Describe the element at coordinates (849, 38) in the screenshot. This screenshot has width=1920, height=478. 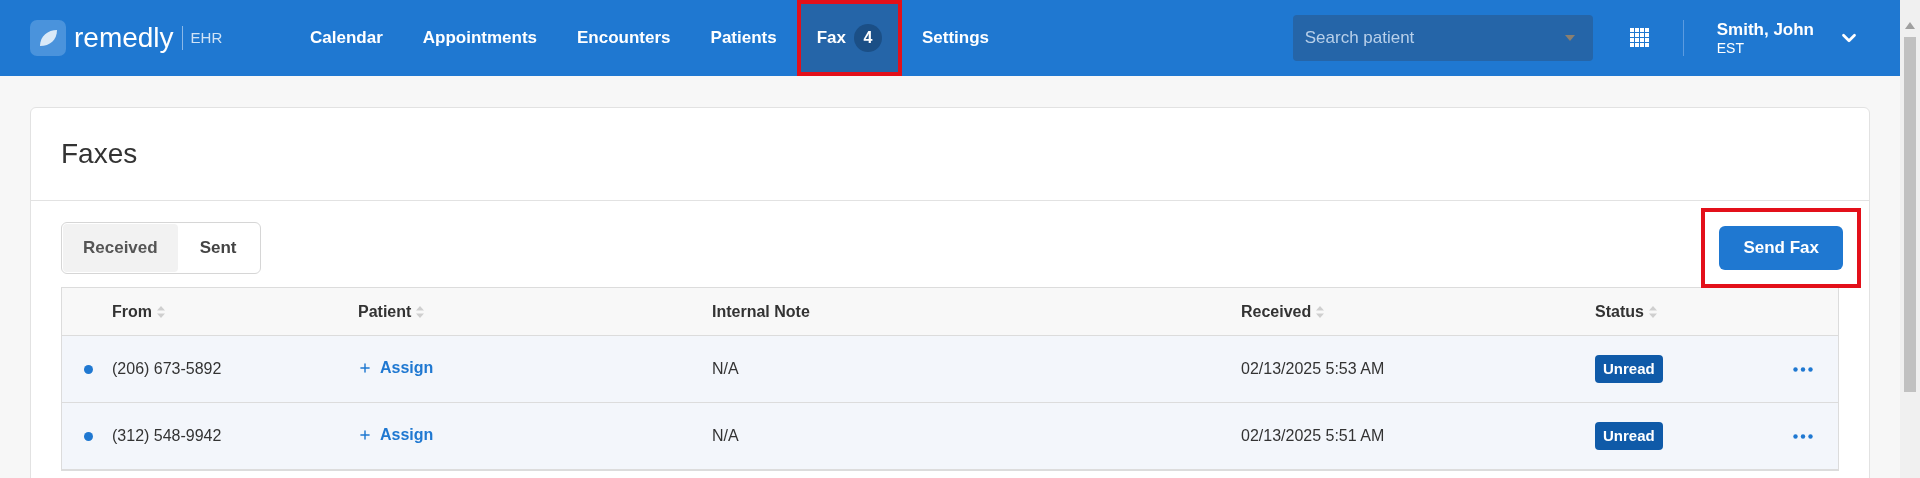
I see `nav-tab: Fax 4` at that location.